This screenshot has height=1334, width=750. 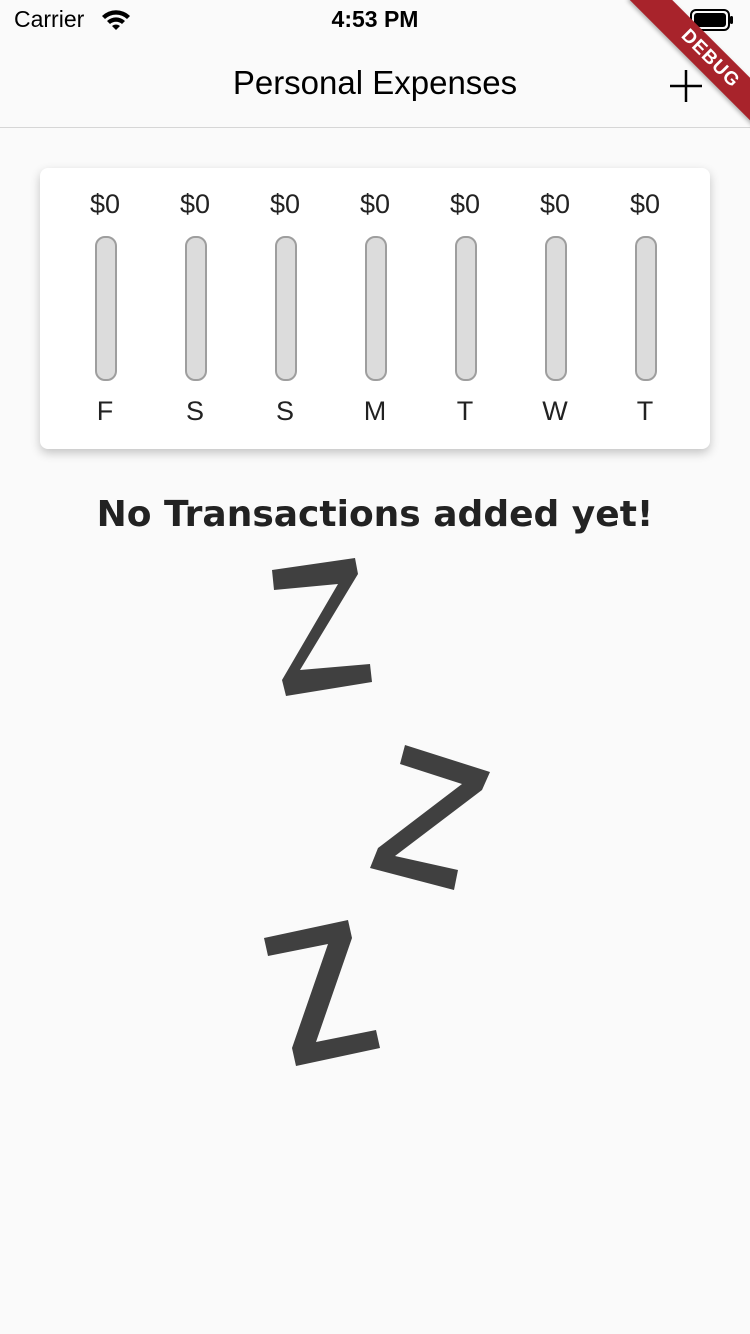 I want to click on page-title: Personal Expenses, so click(x=375, y=82).